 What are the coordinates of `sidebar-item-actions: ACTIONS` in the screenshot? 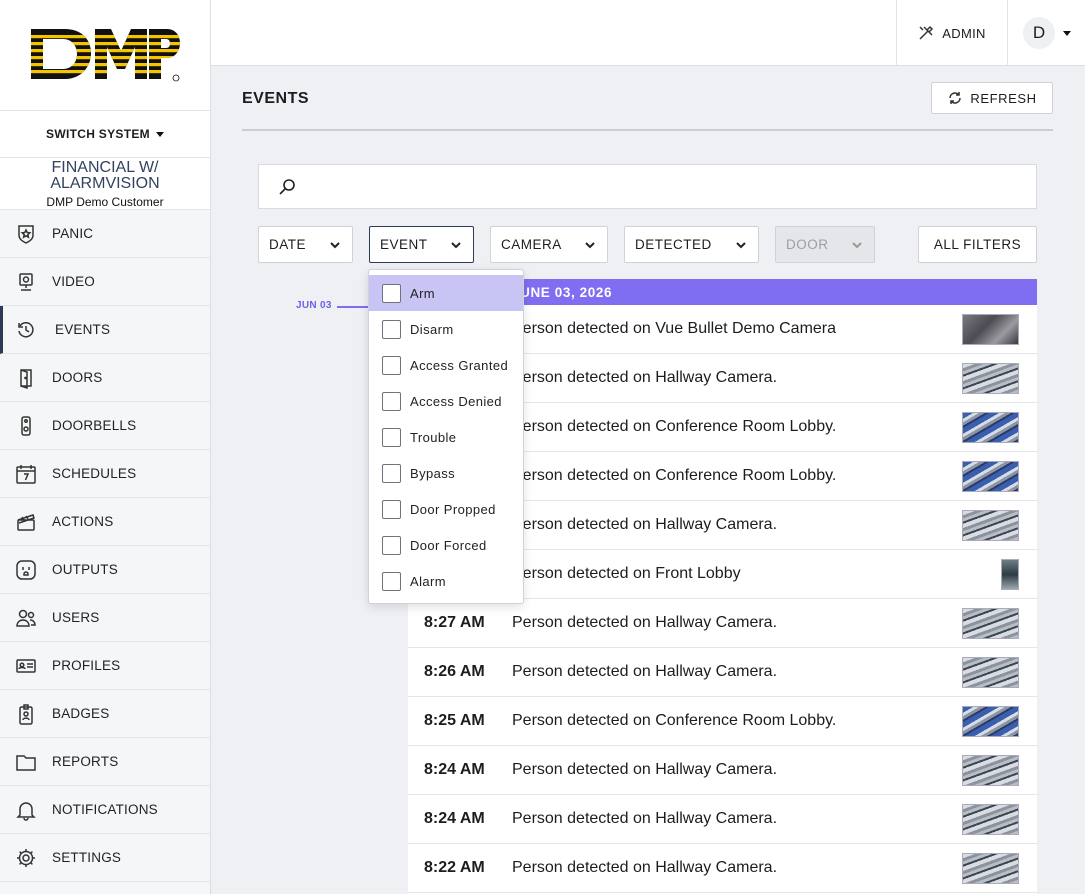 It's located at (105, 522).